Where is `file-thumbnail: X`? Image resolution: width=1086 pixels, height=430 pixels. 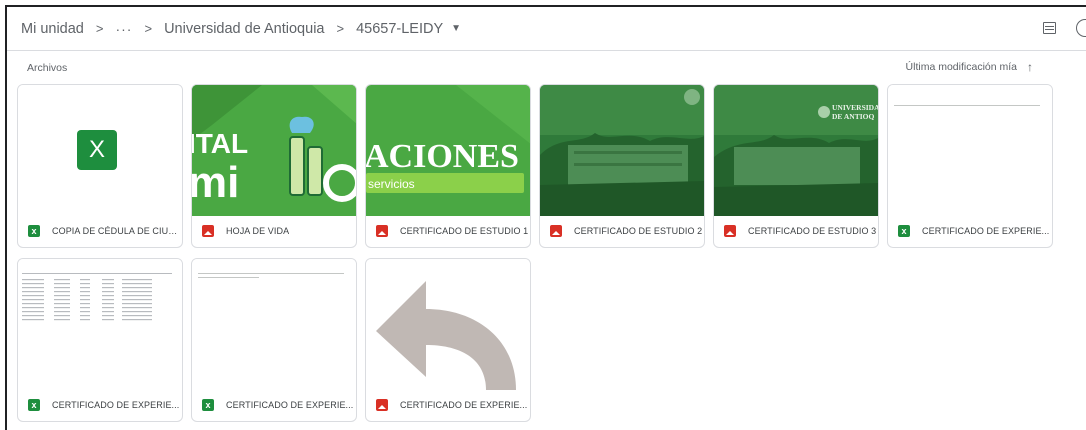 file-thumbnail: X is located at coordinates (100, 150).